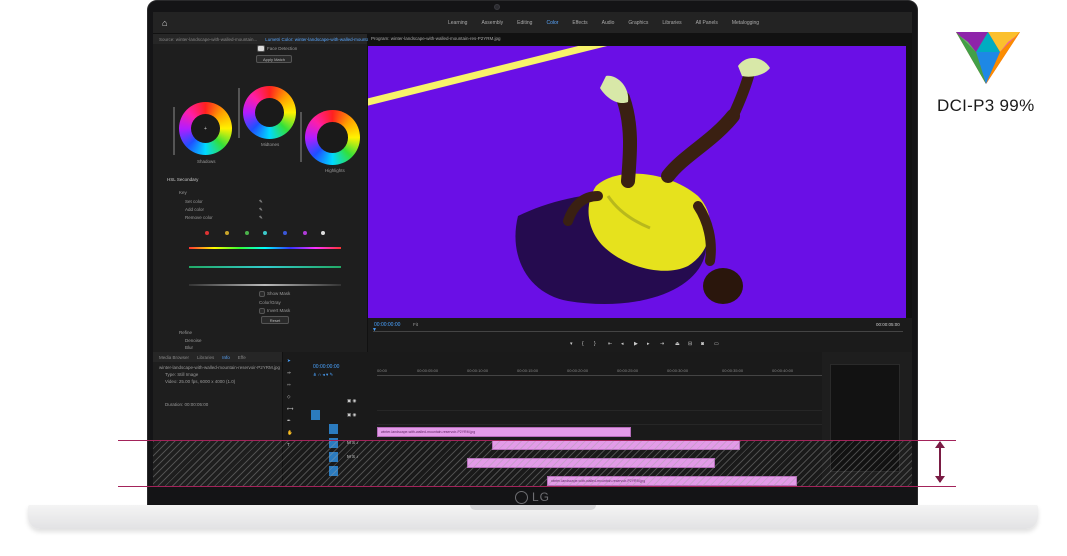 This screenshot has height=556, width=1067. What do you see at coordinates (690, 344) in the screenshot?
I see `extract-icon: ⊟` at bounding box center [690, 344].